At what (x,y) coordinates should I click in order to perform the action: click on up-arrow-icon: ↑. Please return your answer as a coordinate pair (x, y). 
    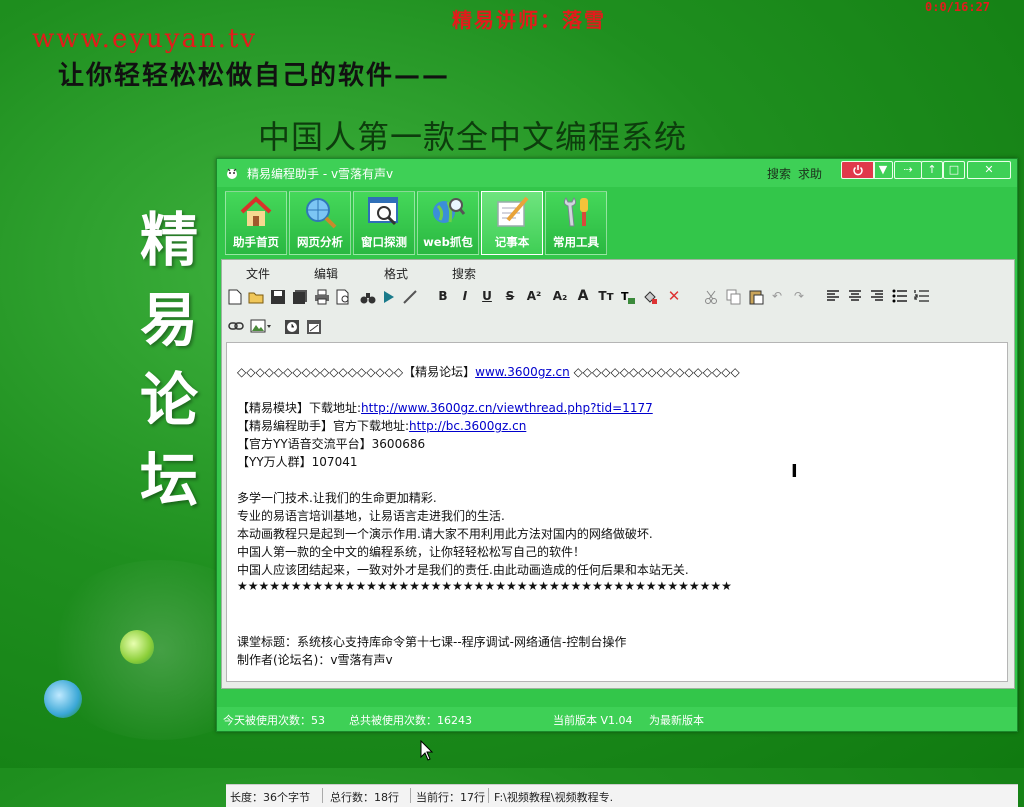
    Looking at the image, I should click on (932, 169).